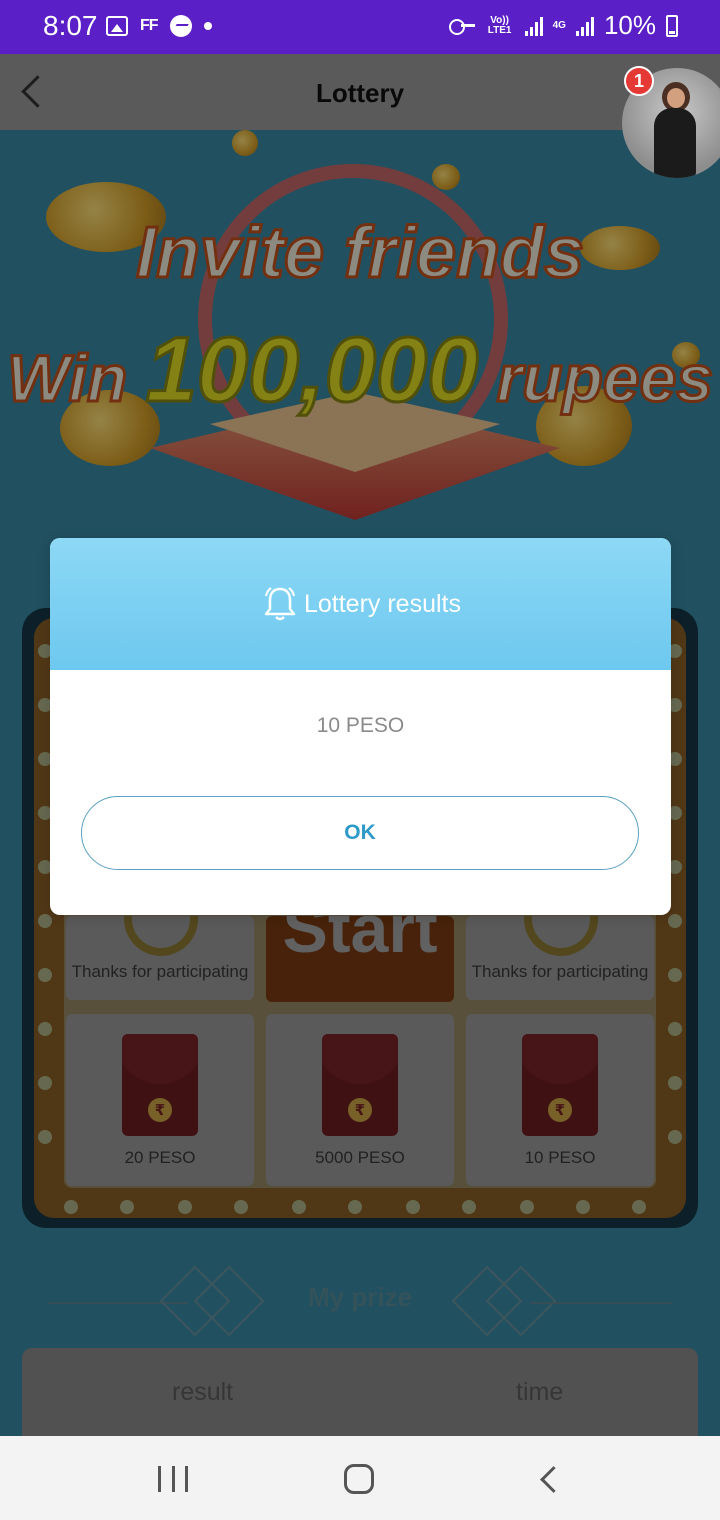 Image resolution: width=720 pixels, height=1520 pixels. What do you see at coordinates (548, 1480) in the screenshot?
I see `nav-back-icon` at bounding box center [548, 1480].